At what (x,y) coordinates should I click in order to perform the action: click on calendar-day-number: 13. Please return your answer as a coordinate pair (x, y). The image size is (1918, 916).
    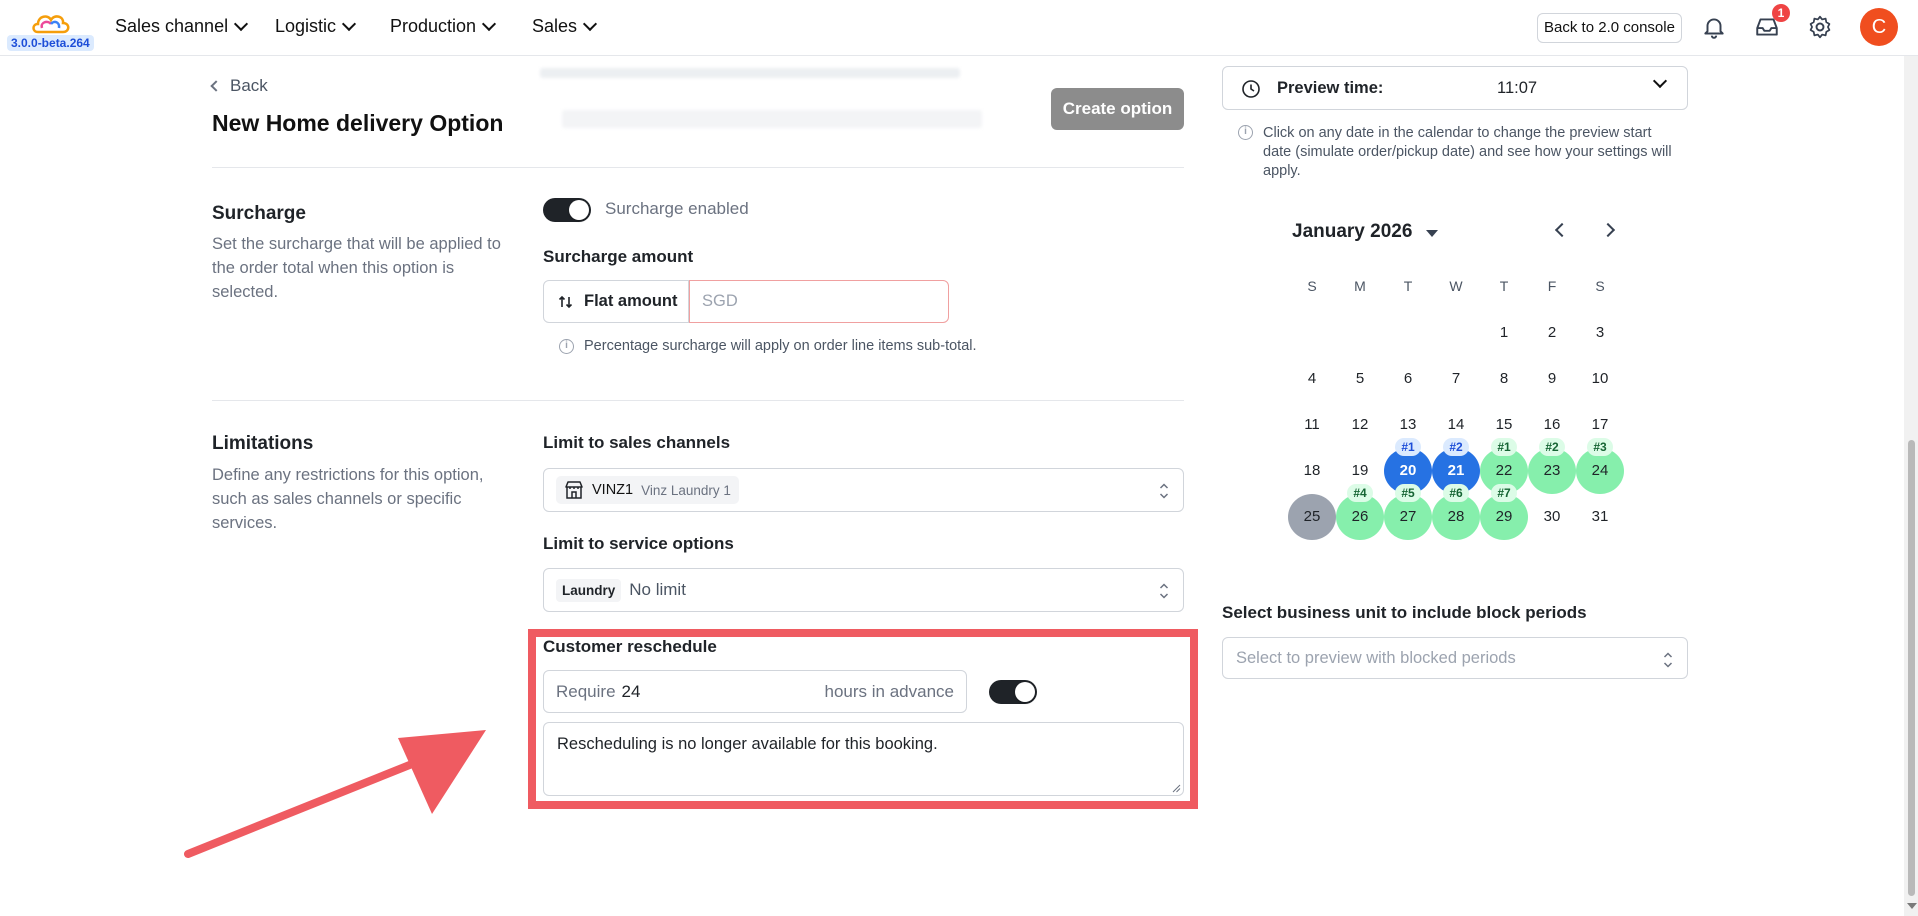
    Looking at the image, I should click on (1408, 424).